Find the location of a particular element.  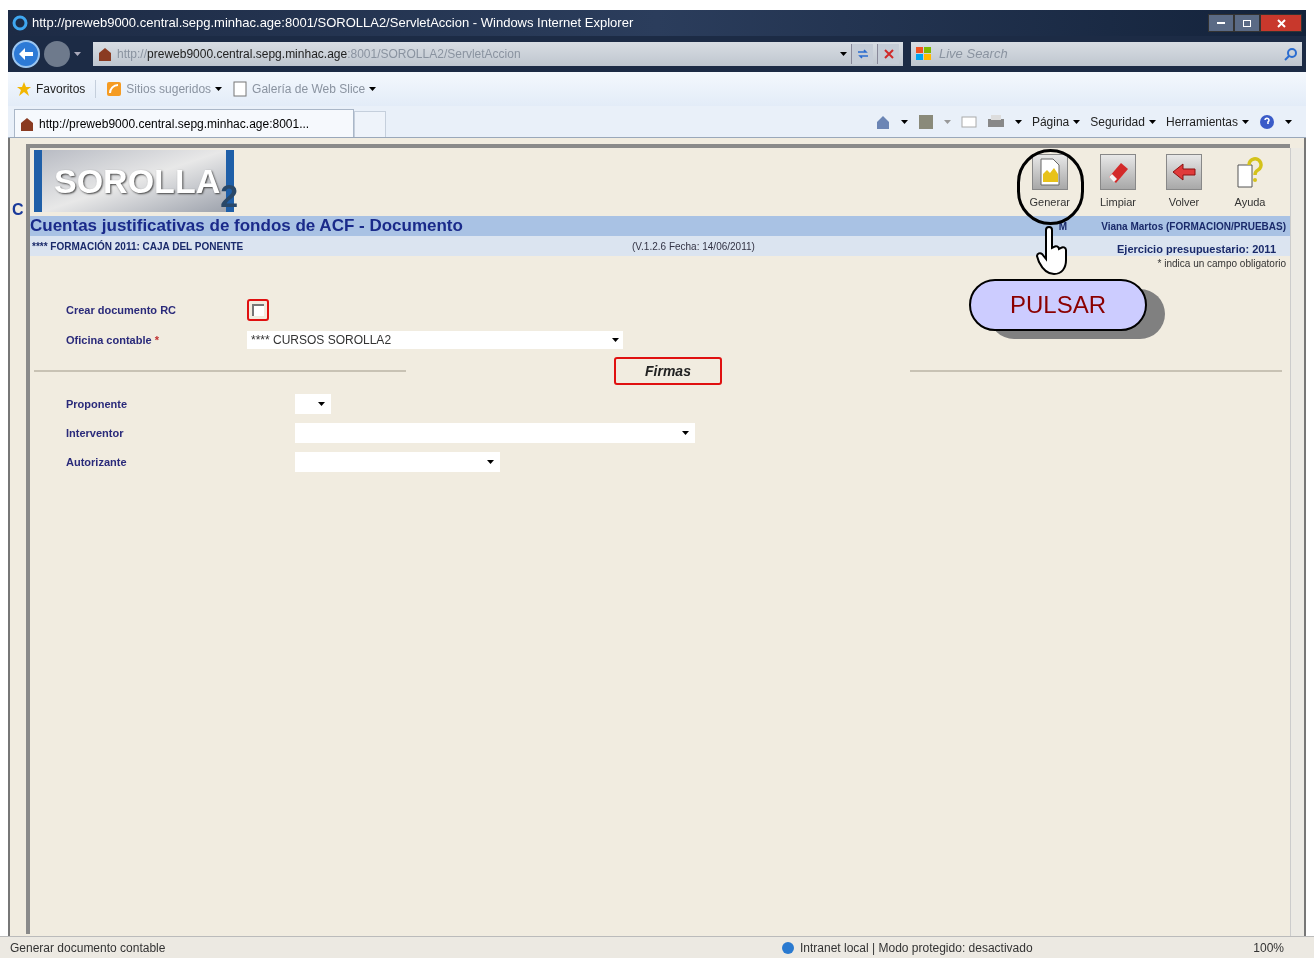

stop-button is located at coordinates (888, 54).